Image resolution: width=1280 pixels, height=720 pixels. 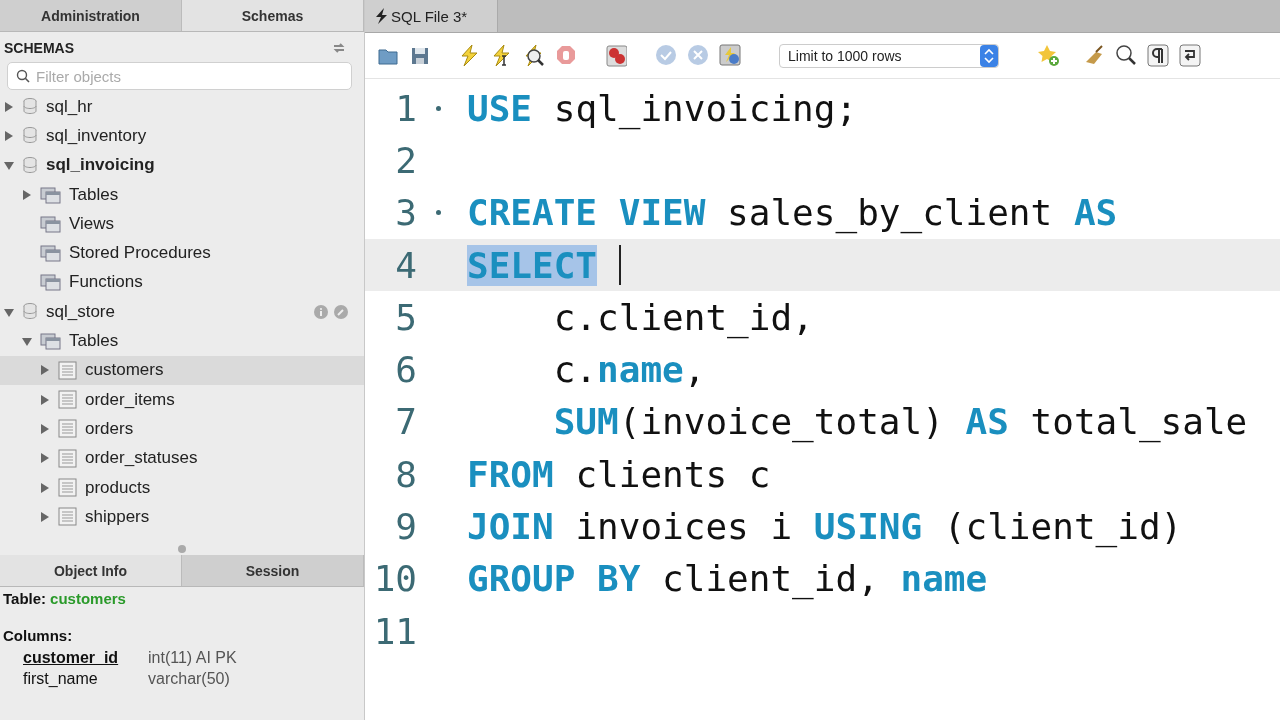 I want to click on column-name: customer_id, so click(x=71, y=657).